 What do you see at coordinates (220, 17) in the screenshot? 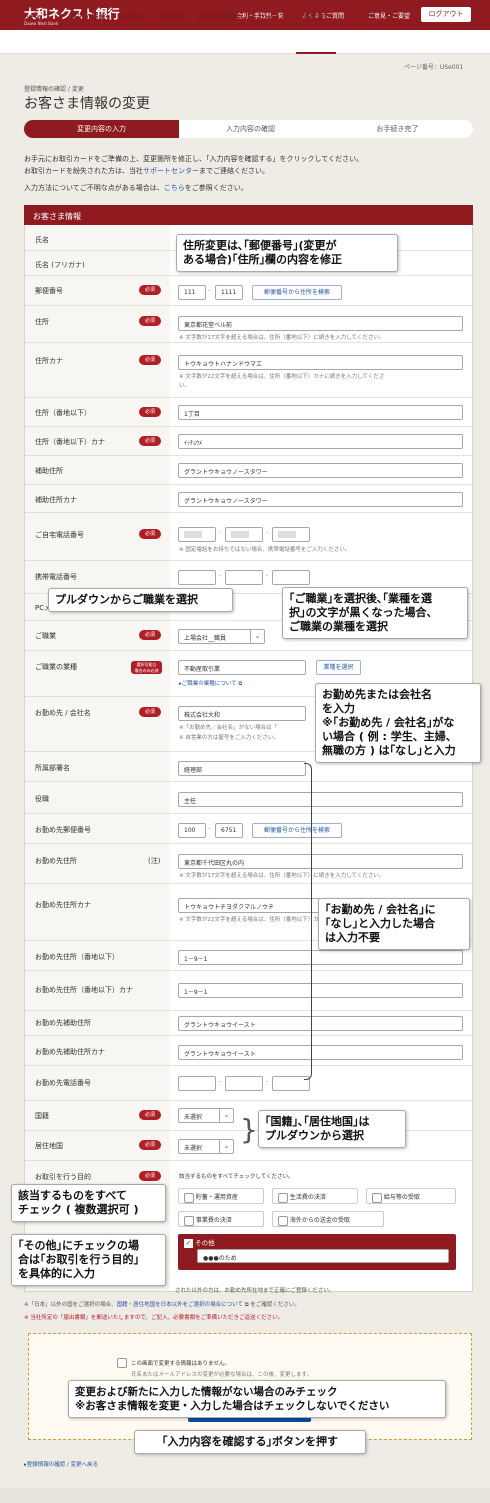
I see `nav-support-deposit: 応援定期預金` at bounding box center [220, 17].